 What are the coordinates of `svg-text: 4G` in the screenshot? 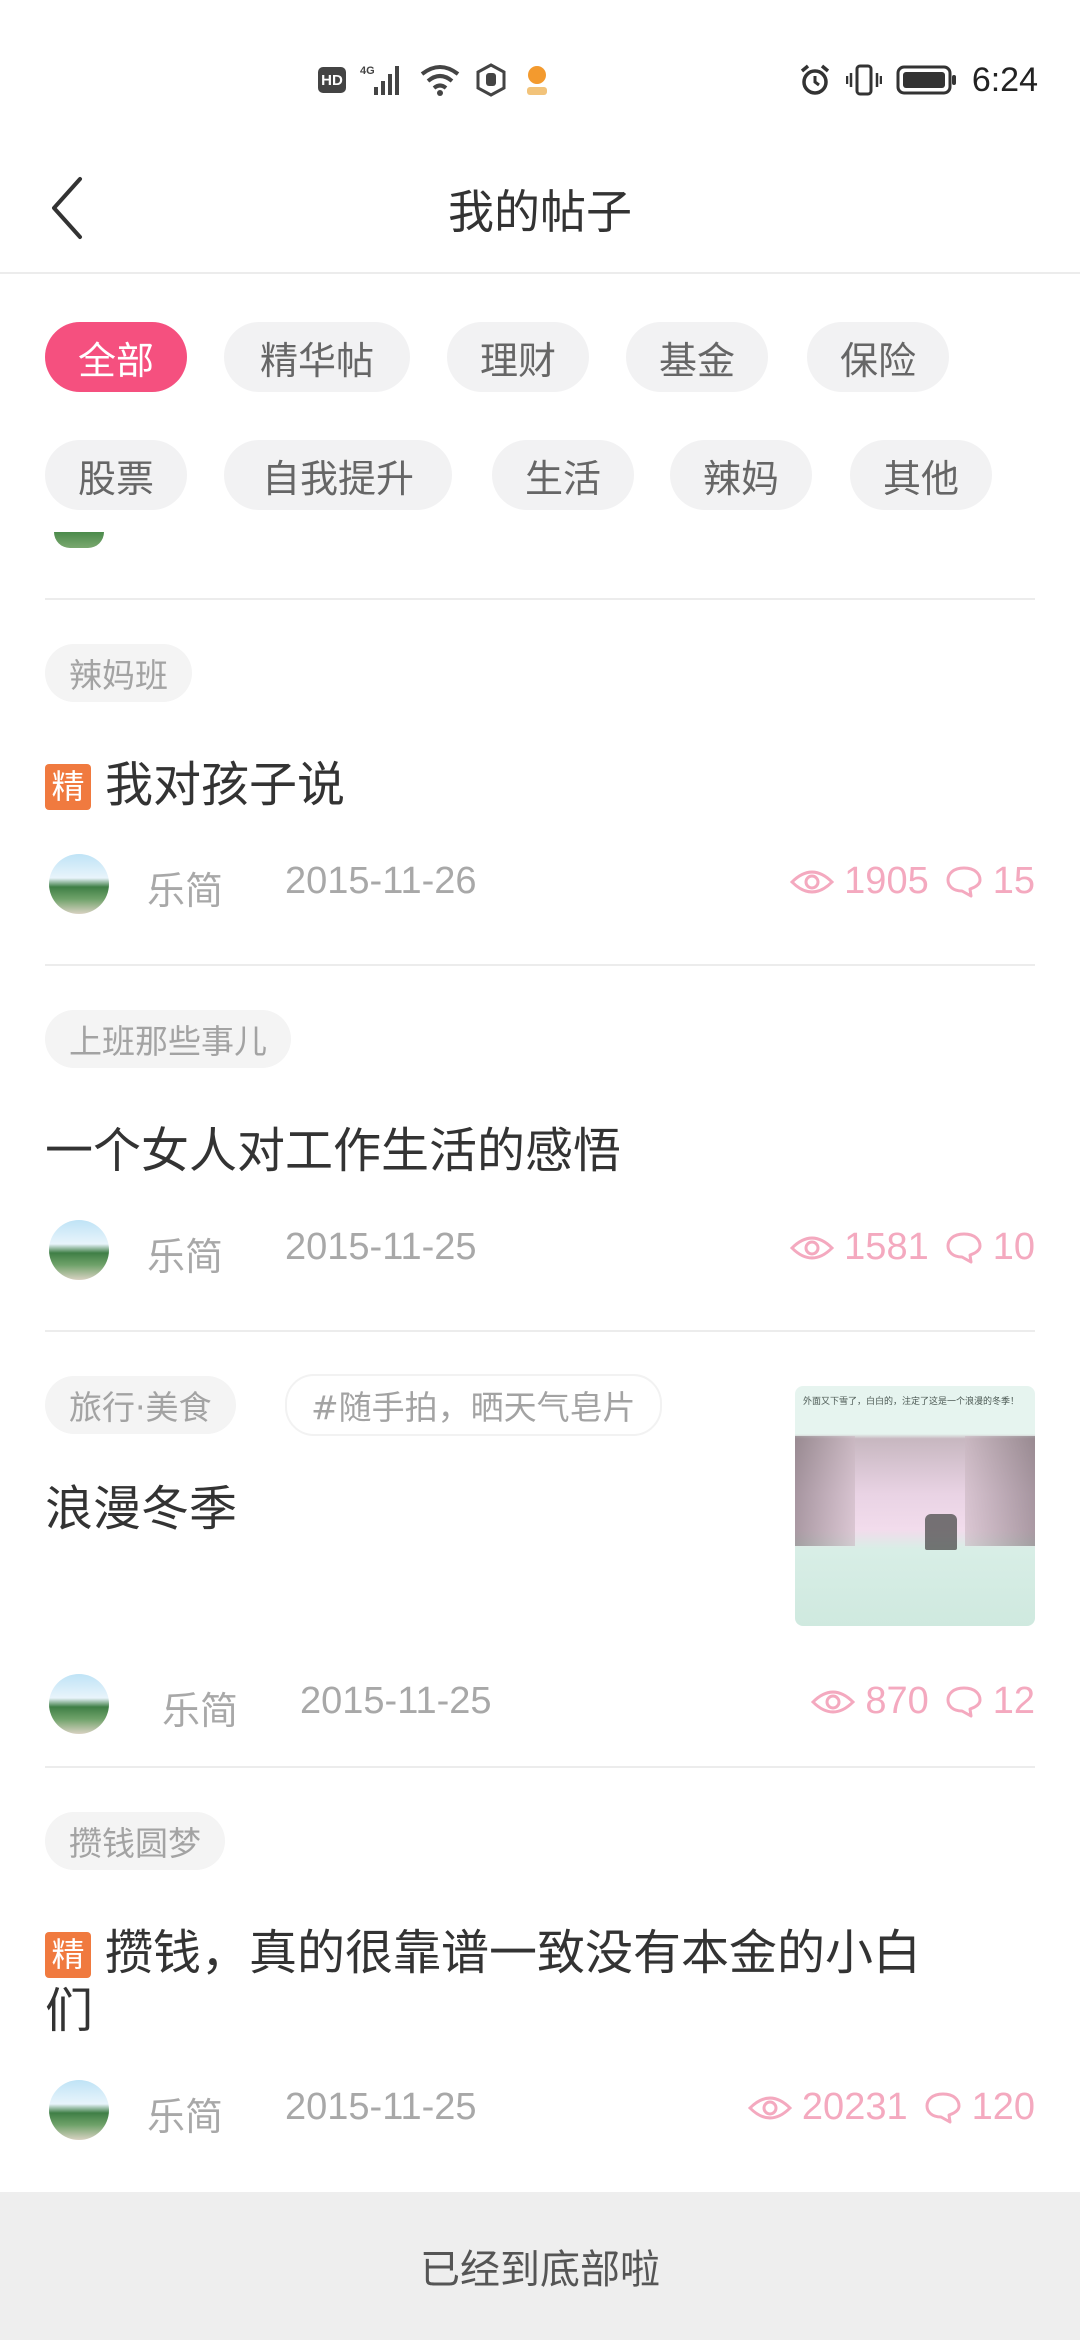 It's located at (367, 71).